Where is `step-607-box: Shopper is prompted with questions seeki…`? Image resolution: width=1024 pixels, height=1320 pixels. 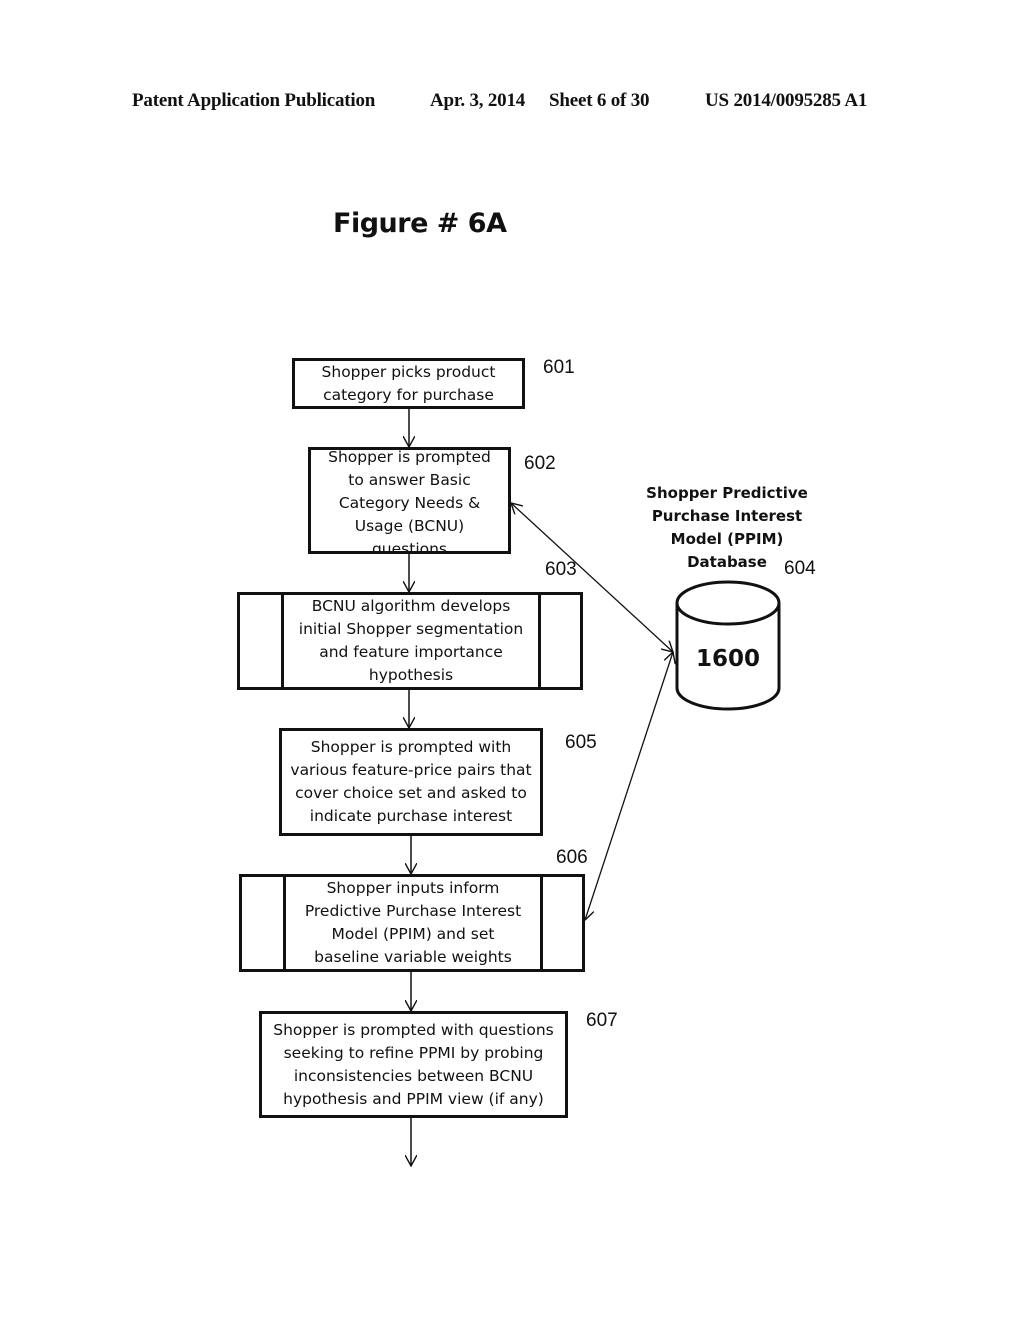
step-607-box: Shopper is prompted with questions seeki… is located at coordinates (413, 1064).